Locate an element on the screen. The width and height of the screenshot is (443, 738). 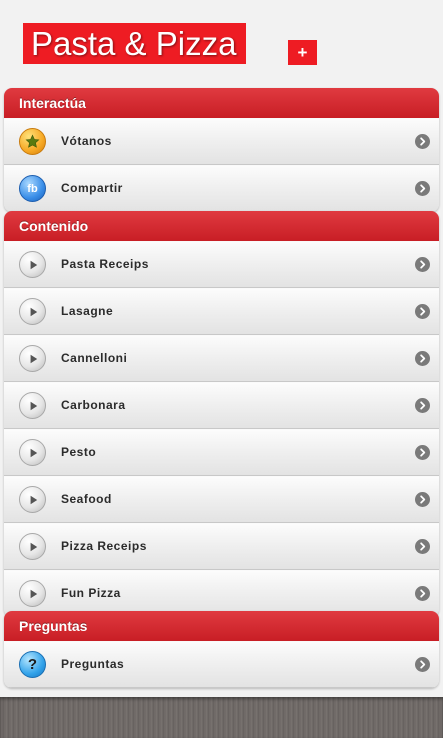
group-preguntas: Preguntas ? Preguntas is located at coordinates (221, 649).